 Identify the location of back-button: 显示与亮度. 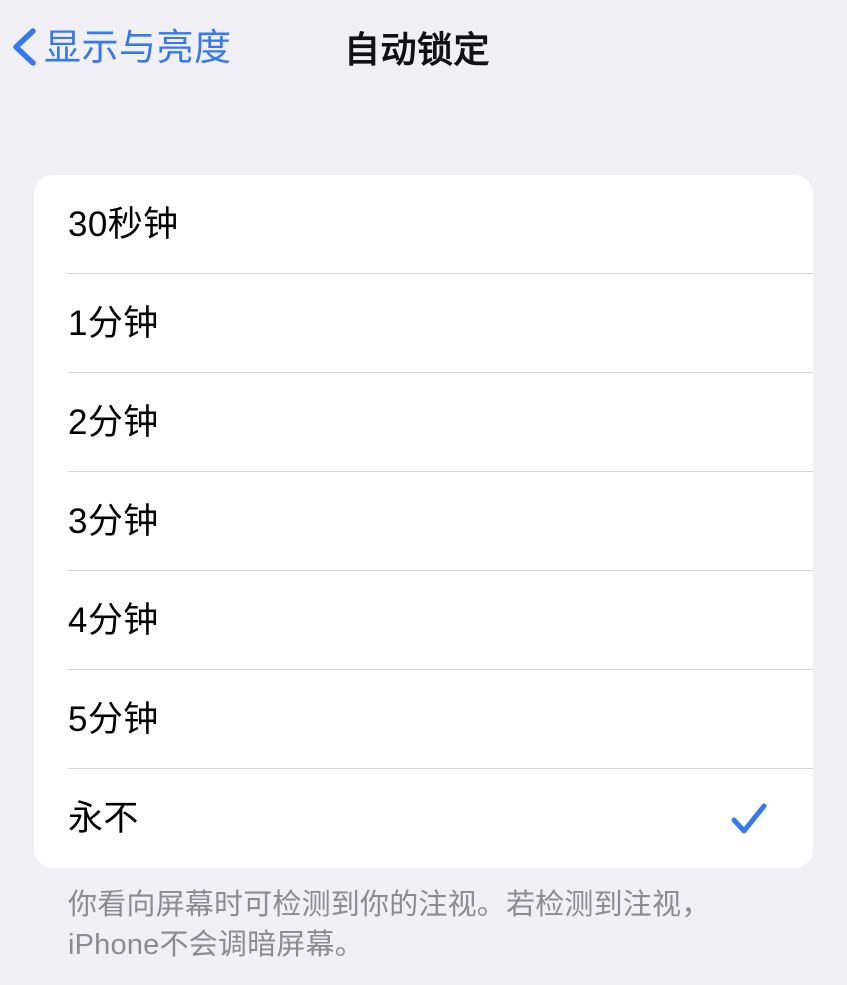
(120, 47).